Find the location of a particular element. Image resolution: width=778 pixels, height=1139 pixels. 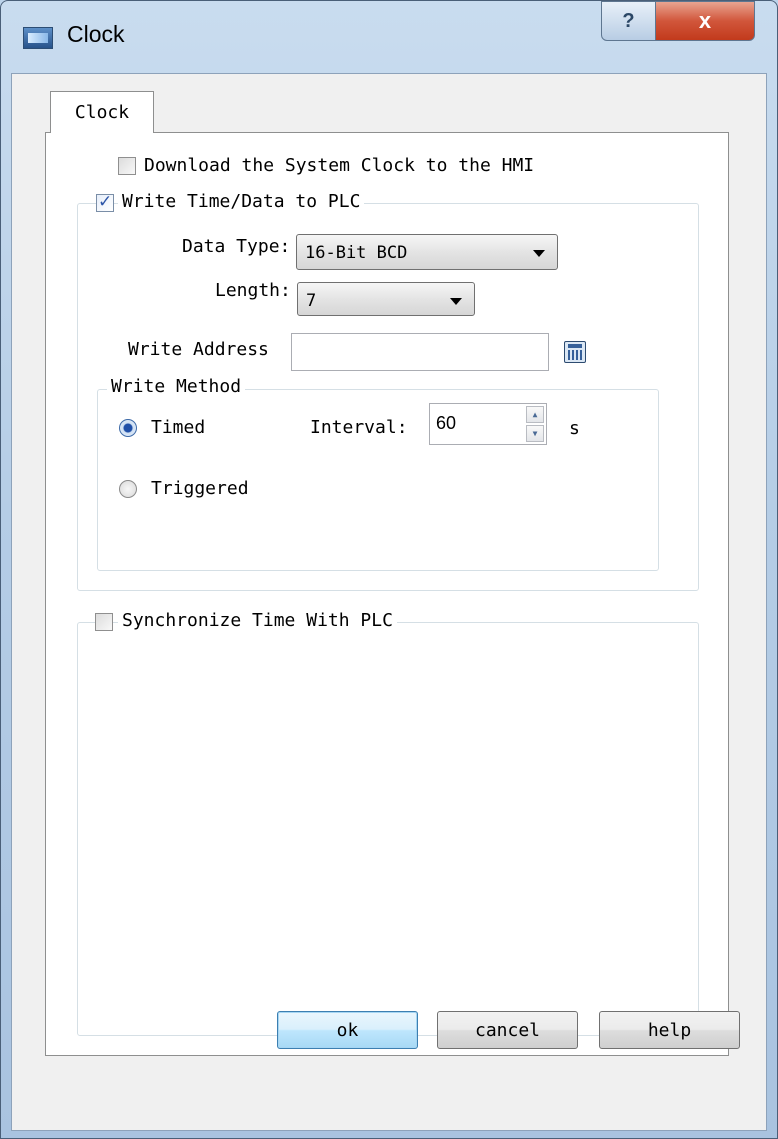

length-value: 7 is located at coordinates (311, 301).